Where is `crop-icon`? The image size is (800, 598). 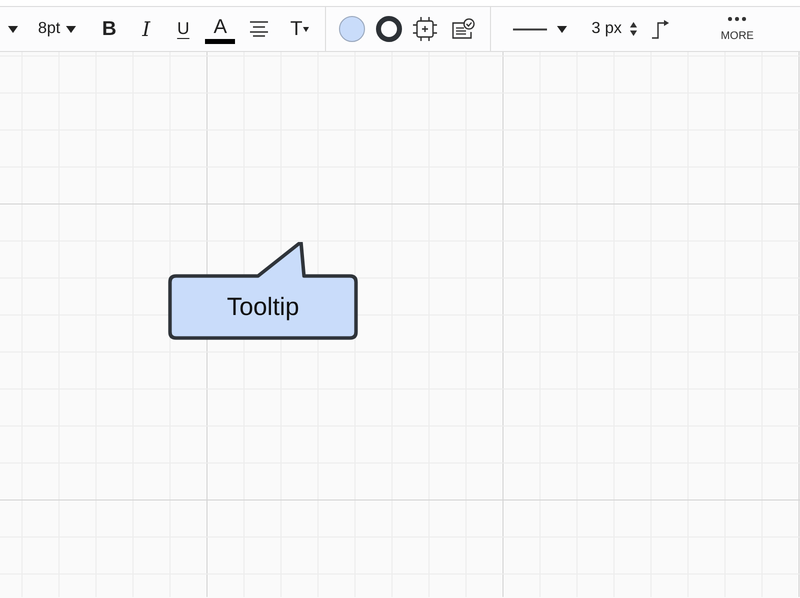 crop-icon is located at coordinates (425, 29).